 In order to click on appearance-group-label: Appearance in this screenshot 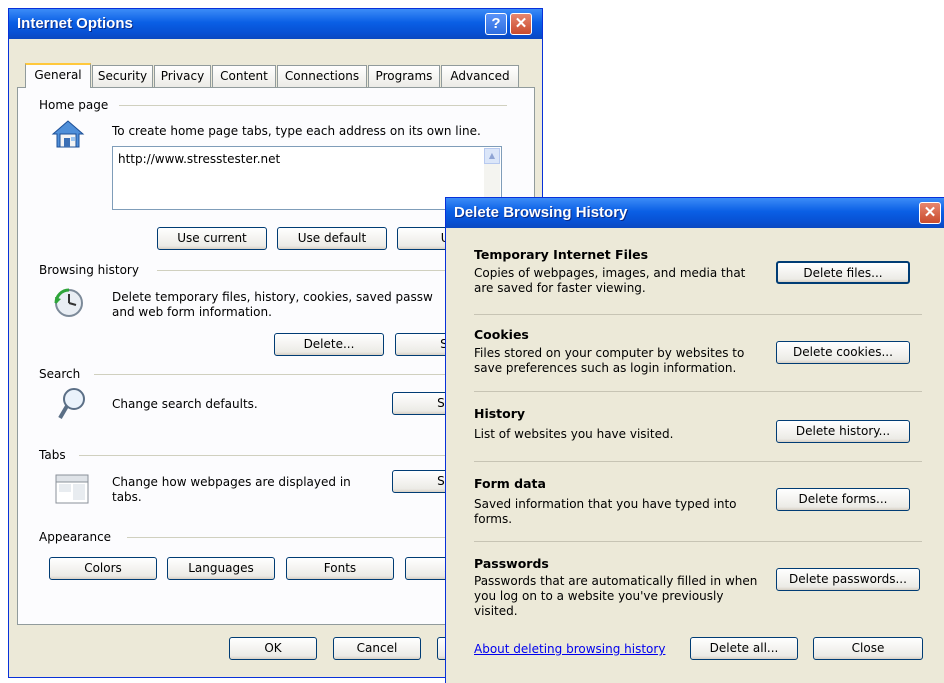, I will do `click(75, 537)`.